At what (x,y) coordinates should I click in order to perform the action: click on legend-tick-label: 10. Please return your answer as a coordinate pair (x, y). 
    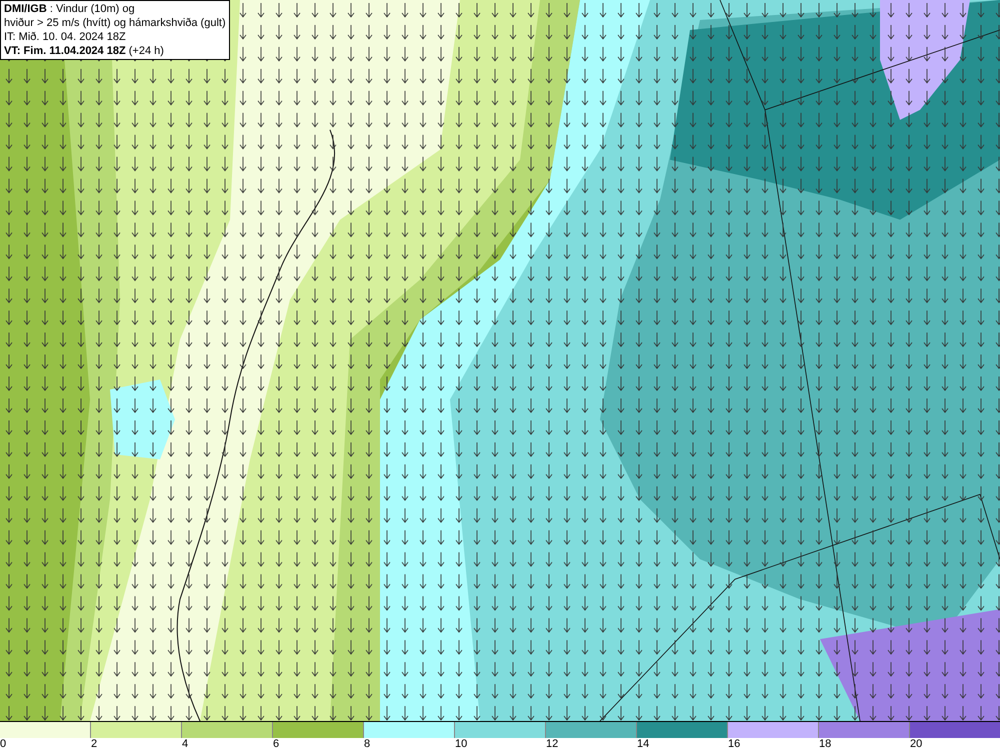
    Looking at the image, I should click on (461, 745).